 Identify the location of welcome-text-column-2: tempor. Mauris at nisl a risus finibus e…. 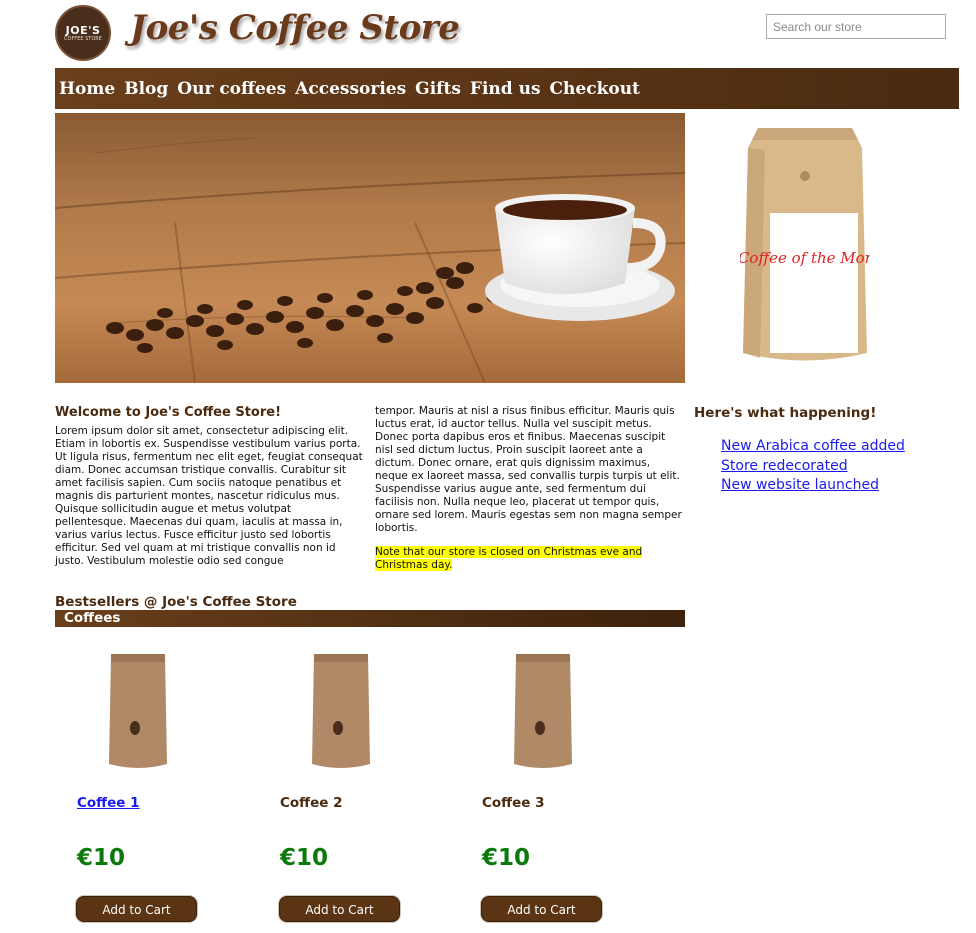
(528, 469).